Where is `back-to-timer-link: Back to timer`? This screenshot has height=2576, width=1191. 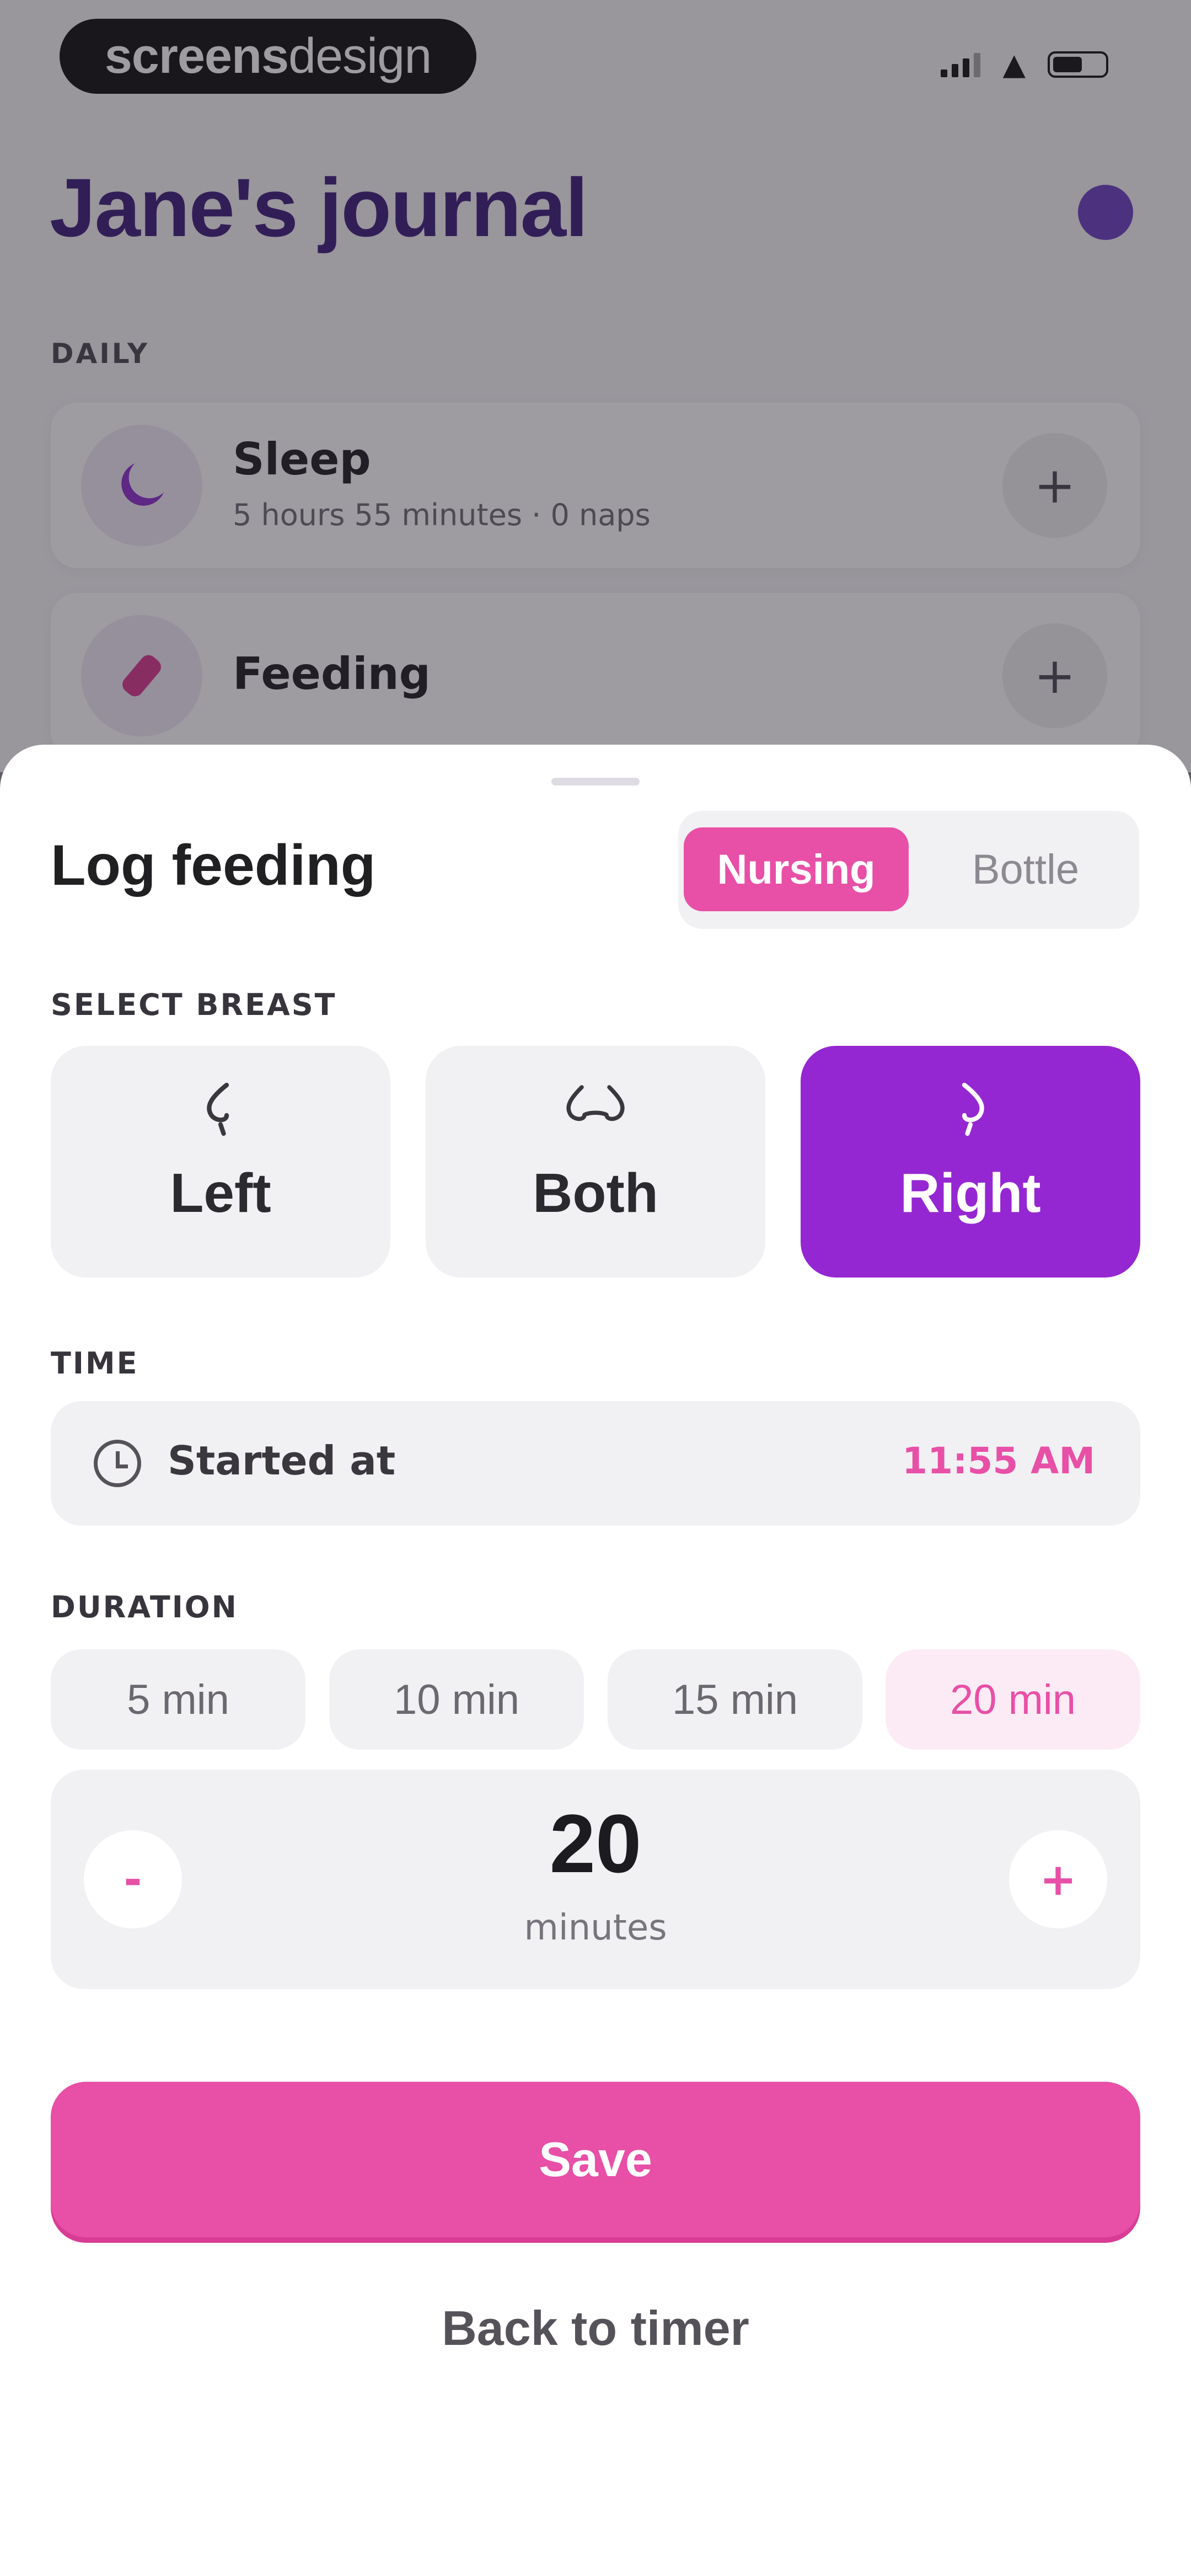
back-to-timer-link: Back to timer is located at coordinates (595, 2328).